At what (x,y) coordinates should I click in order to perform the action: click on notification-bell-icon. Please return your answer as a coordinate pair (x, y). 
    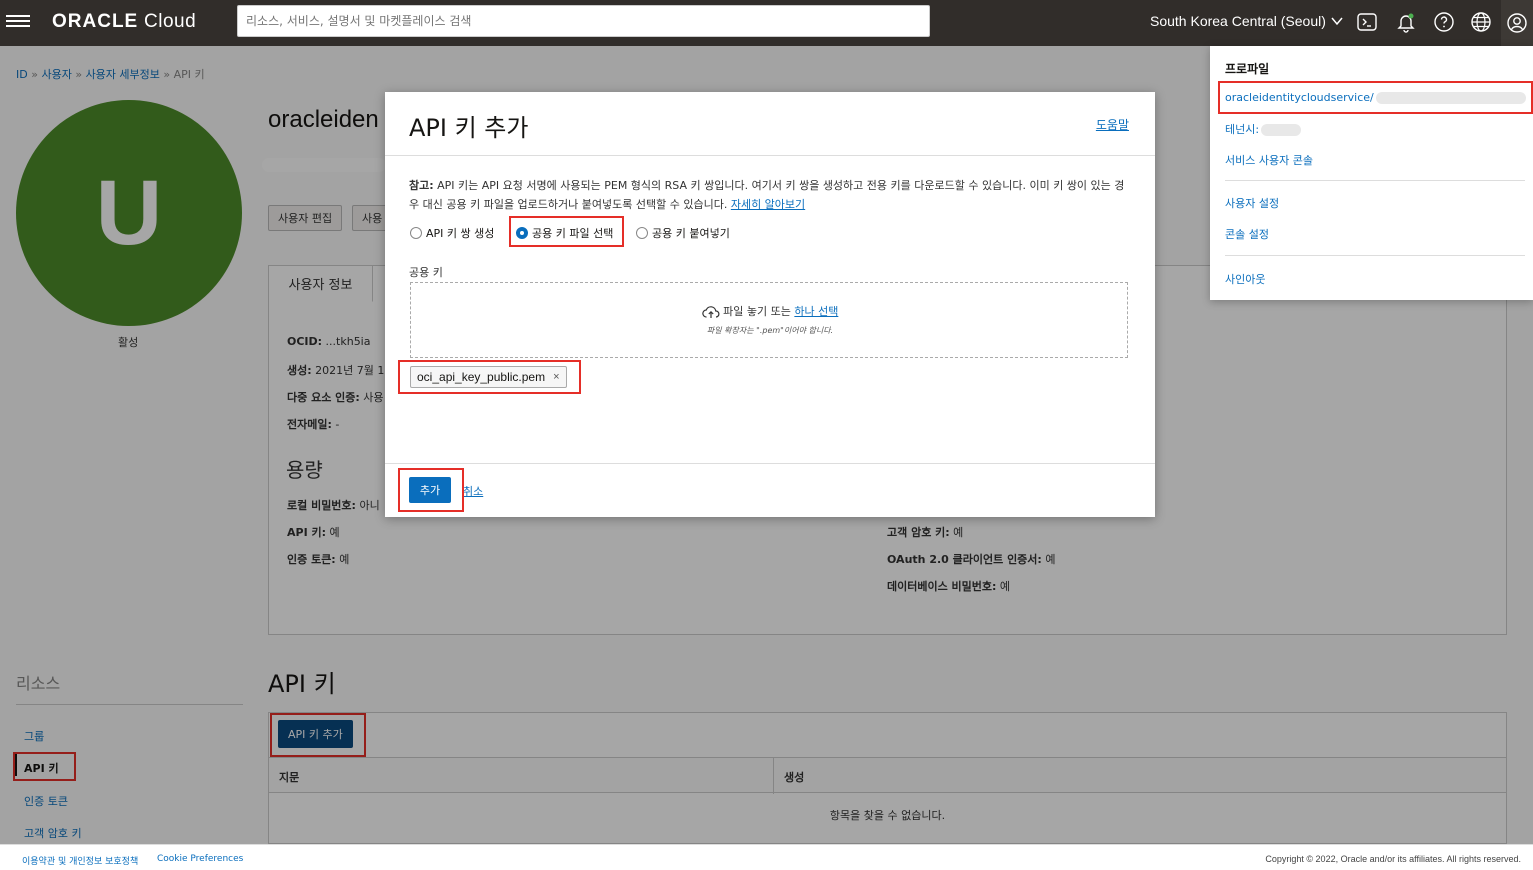
    Looking at the image, I should click on (1406, 22).